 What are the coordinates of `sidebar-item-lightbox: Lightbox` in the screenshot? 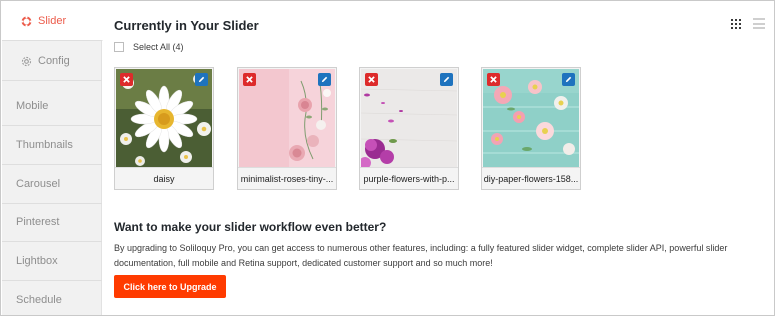 It's located at (52, 261).